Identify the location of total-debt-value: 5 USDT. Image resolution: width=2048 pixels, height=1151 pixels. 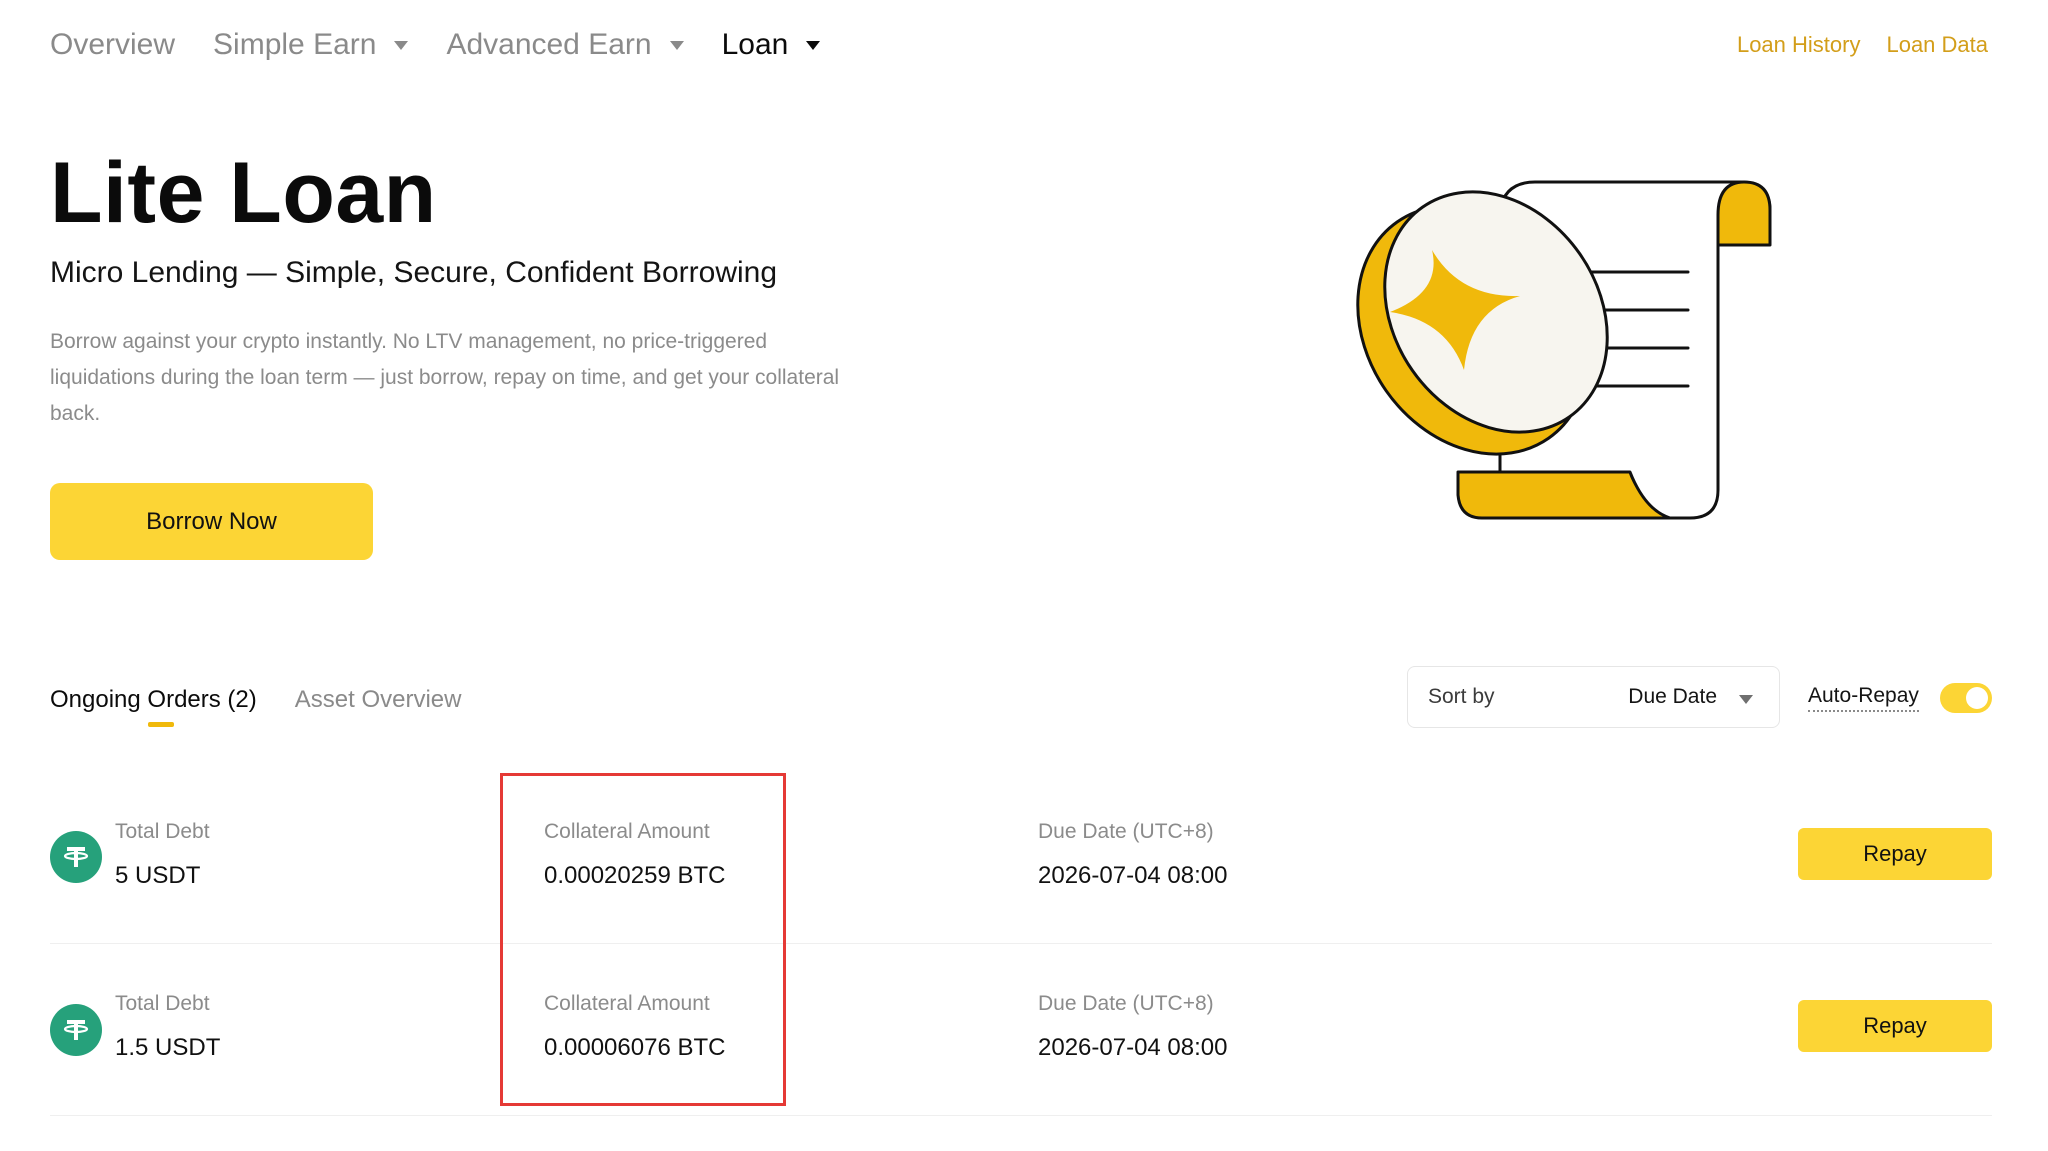
(158, 875).